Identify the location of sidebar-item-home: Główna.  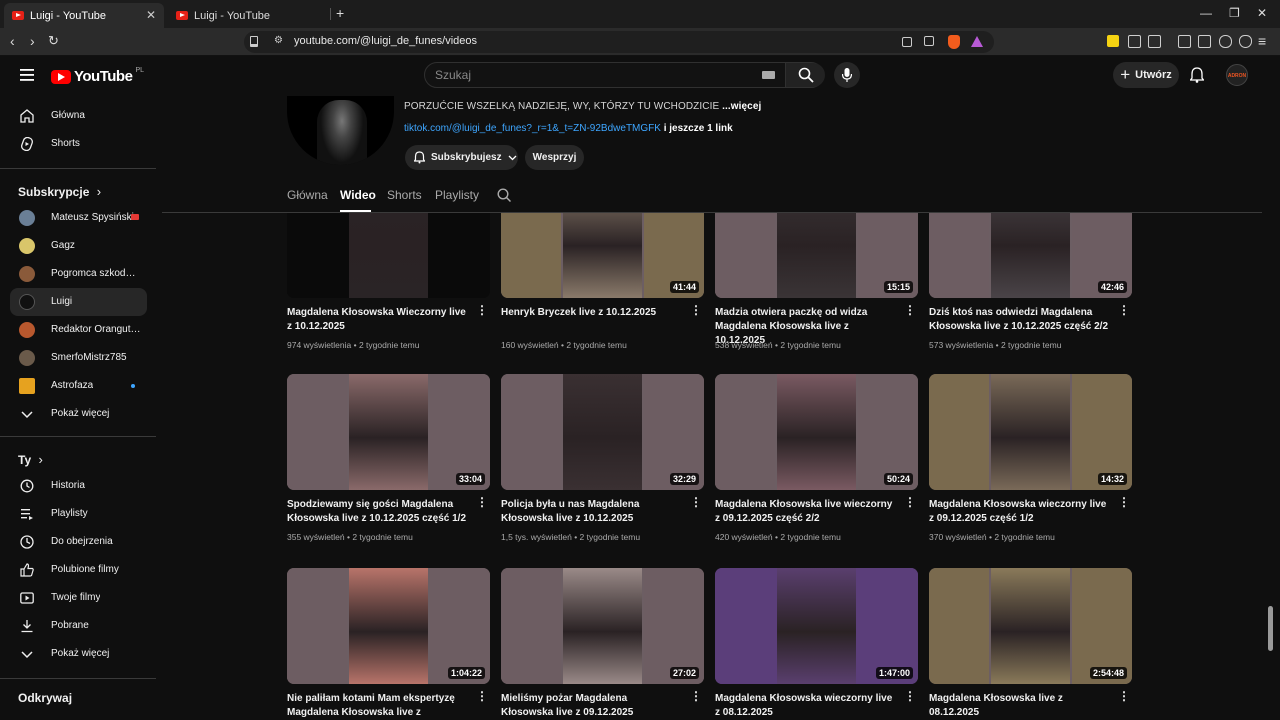
(78, 116).